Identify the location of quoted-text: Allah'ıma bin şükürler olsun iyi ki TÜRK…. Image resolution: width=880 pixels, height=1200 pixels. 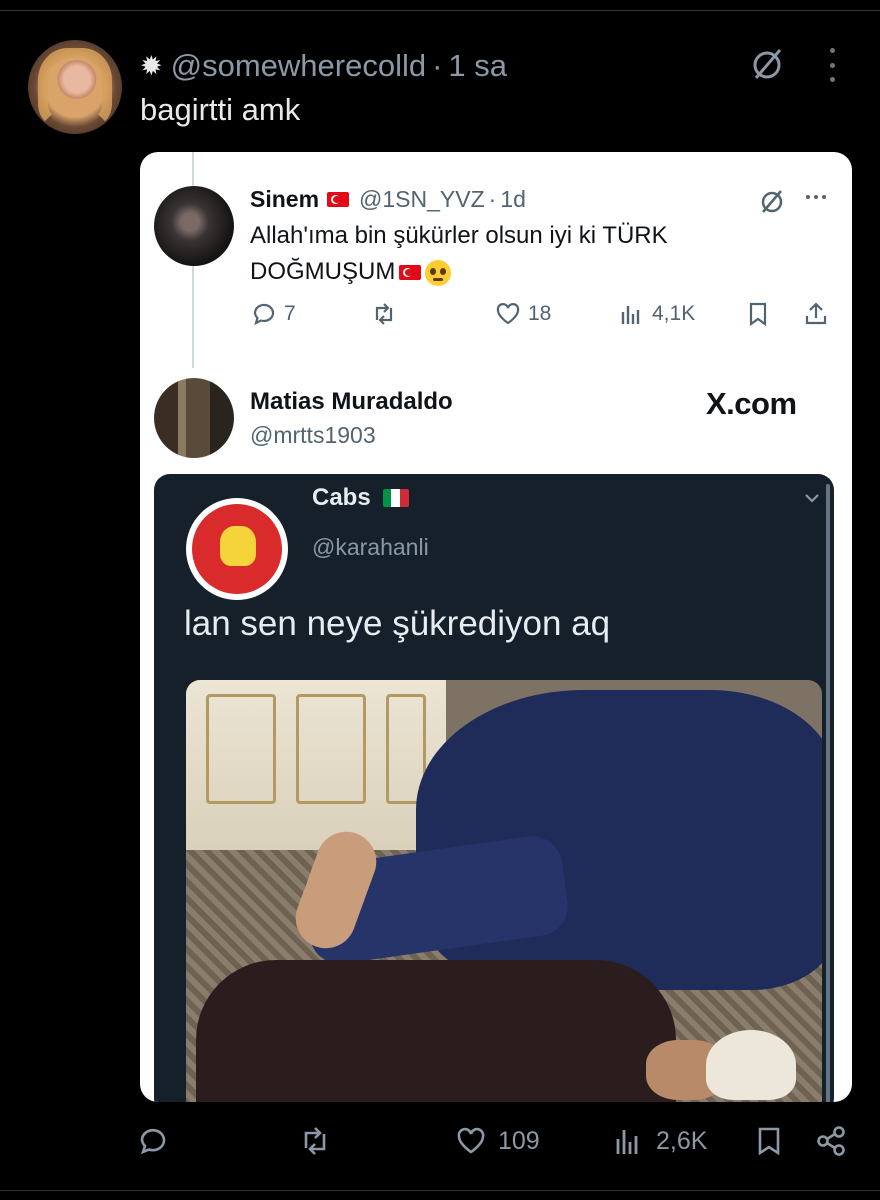
(500, 254).